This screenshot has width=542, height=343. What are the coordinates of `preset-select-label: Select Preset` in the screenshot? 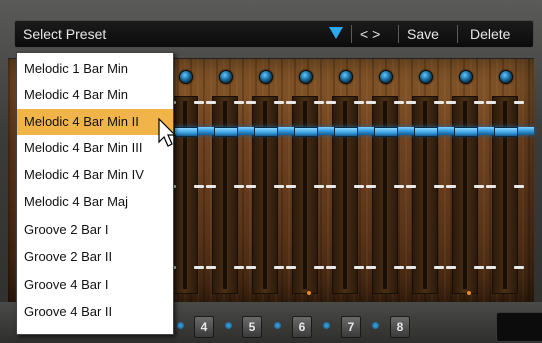 It's located at (64, 34).